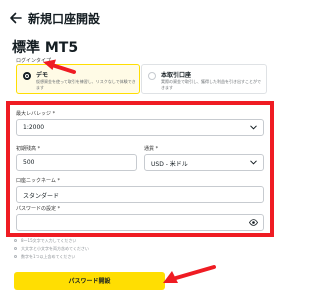  What do you see at coordinates (169, 164) in the screenshot?
I see `currency-value: USD - 米ドル` at bounding box center [169, 164].